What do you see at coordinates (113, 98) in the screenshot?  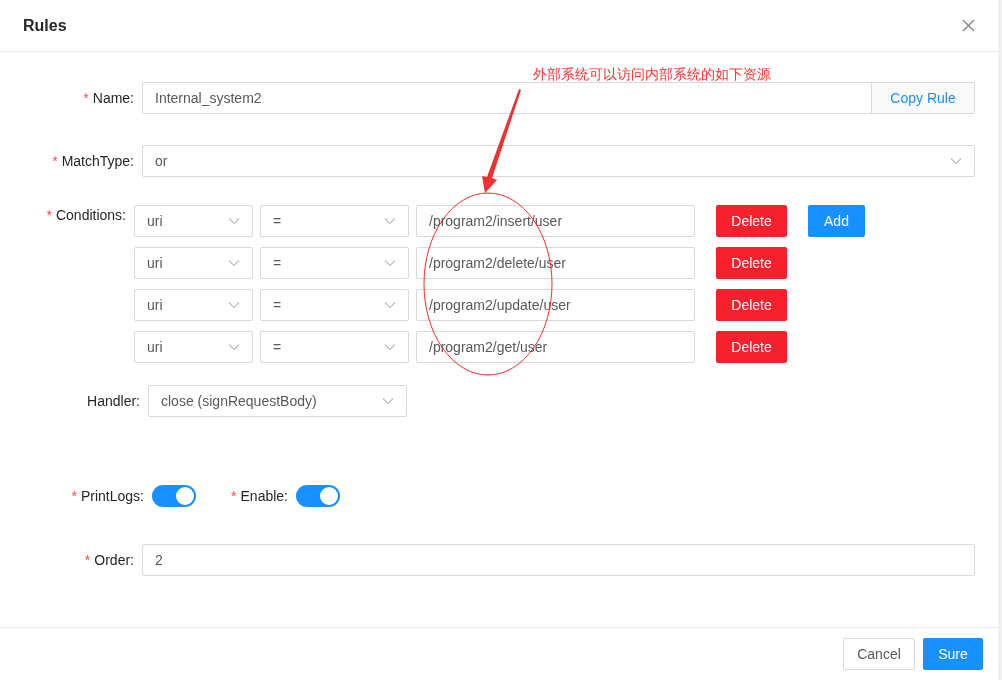 I see `field-label: Name:` at bounding box center [113, 98].